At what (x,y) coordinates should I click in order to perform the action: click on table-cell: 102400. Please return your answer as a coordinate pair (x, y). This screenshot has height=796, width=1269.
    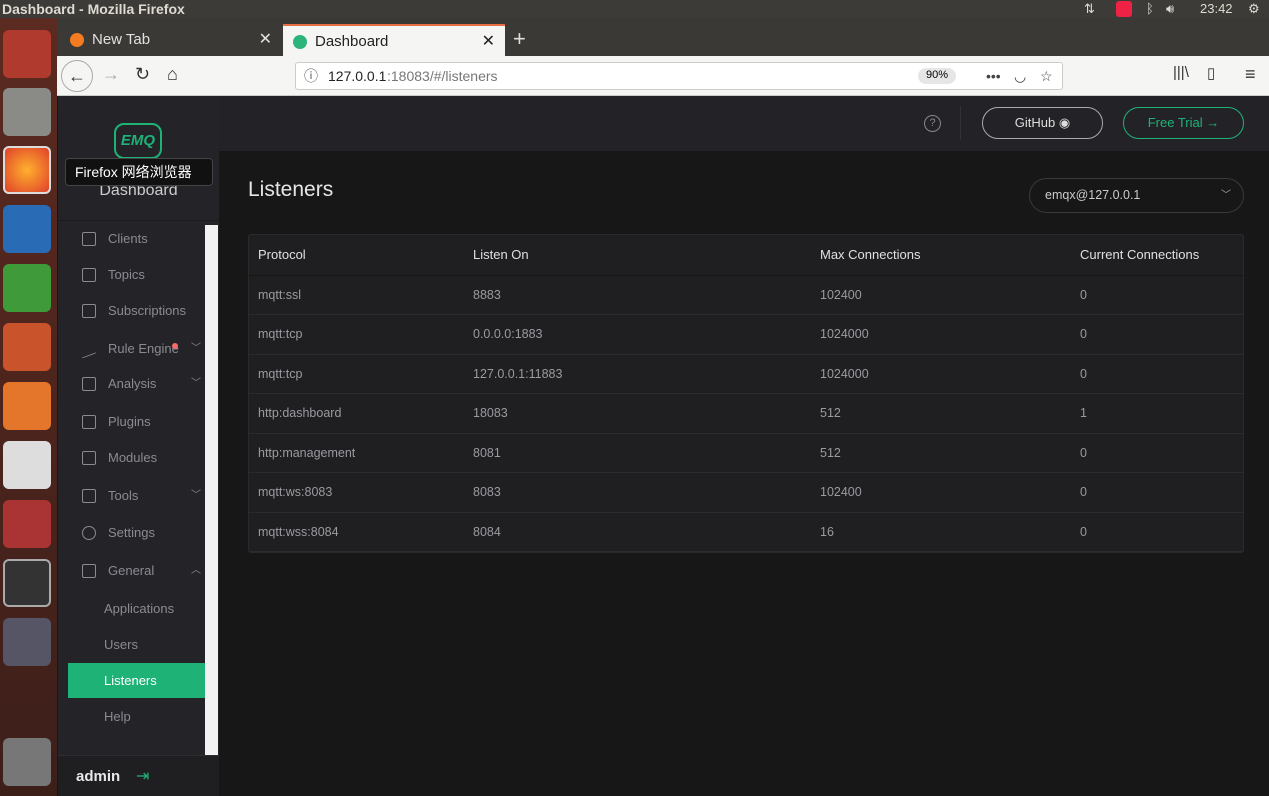
    Looking at the image, I should click on (941, 492).